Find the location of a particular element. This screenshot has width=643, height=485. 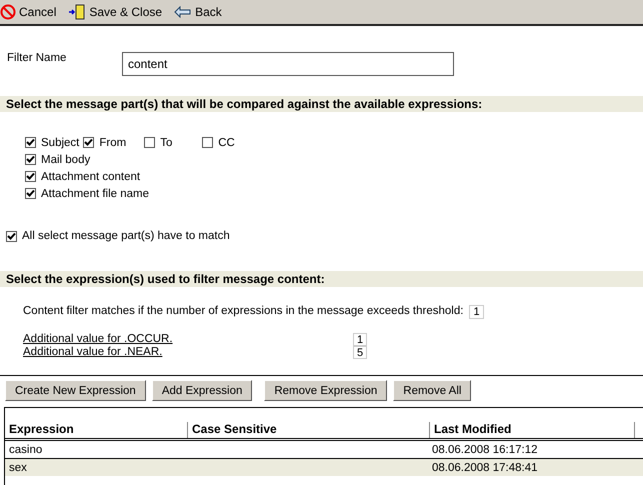

door-icon is located at coordinates (77, 12).